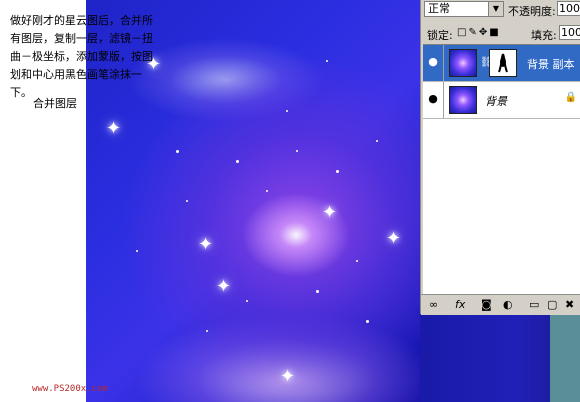 The height and width of the screenshot is (402, 580). I want to click on layer-name: 背景 副本, so click(551, 64).